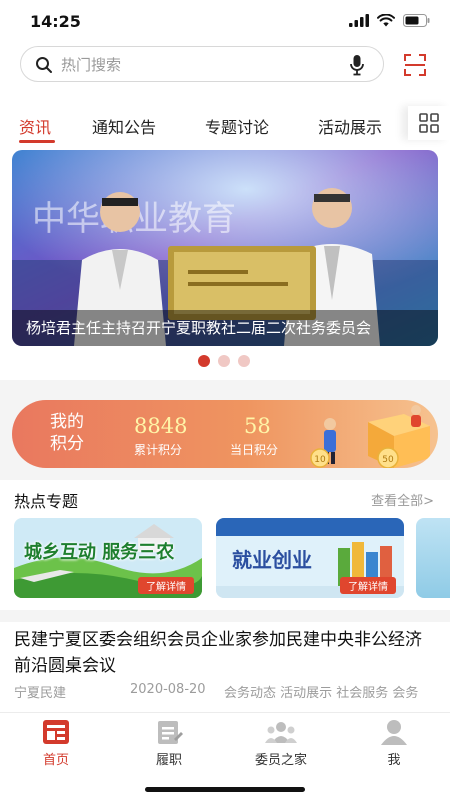 The width and height of the screenshot is (450, 800). I want to click on news-item-source: 宁夏民建, so click(40, 693).